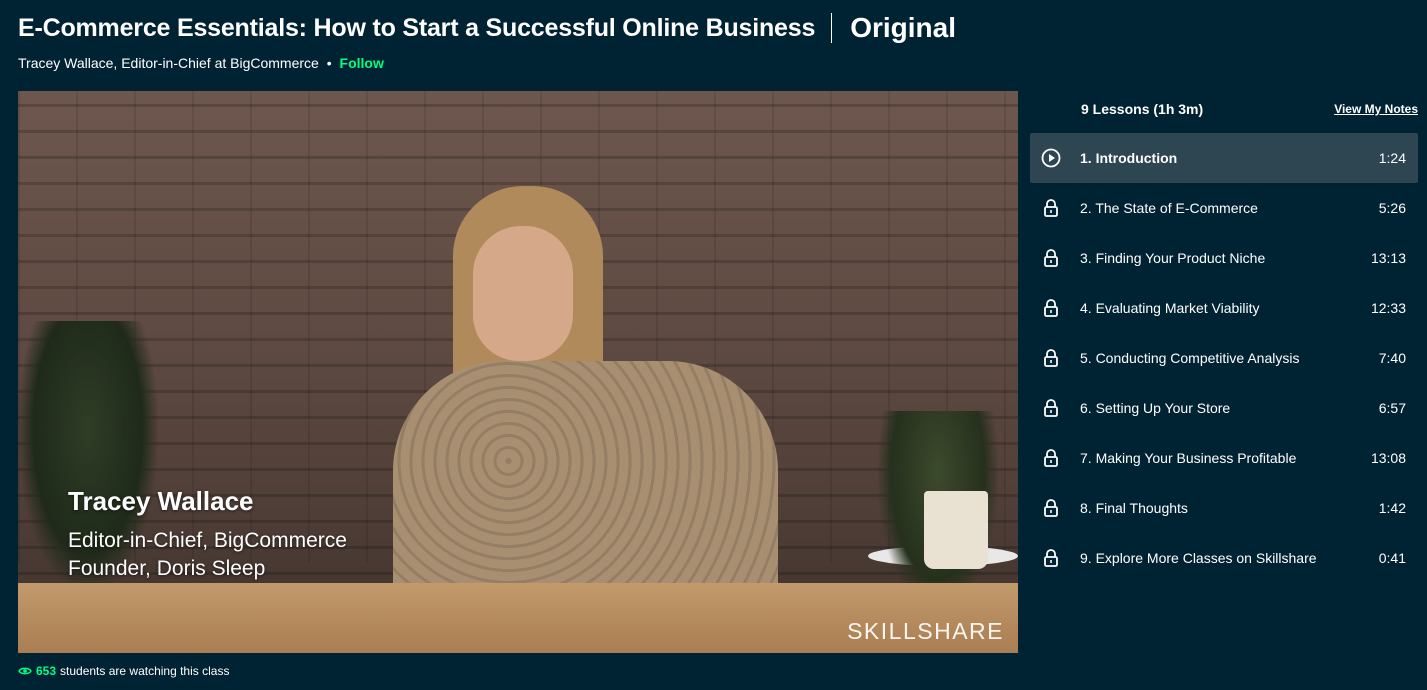 Image resolution: width=1427 pixels, height=690 pixels. I want to click on lesson-row: 1. Introduction 1:24, so click(1224, 158).